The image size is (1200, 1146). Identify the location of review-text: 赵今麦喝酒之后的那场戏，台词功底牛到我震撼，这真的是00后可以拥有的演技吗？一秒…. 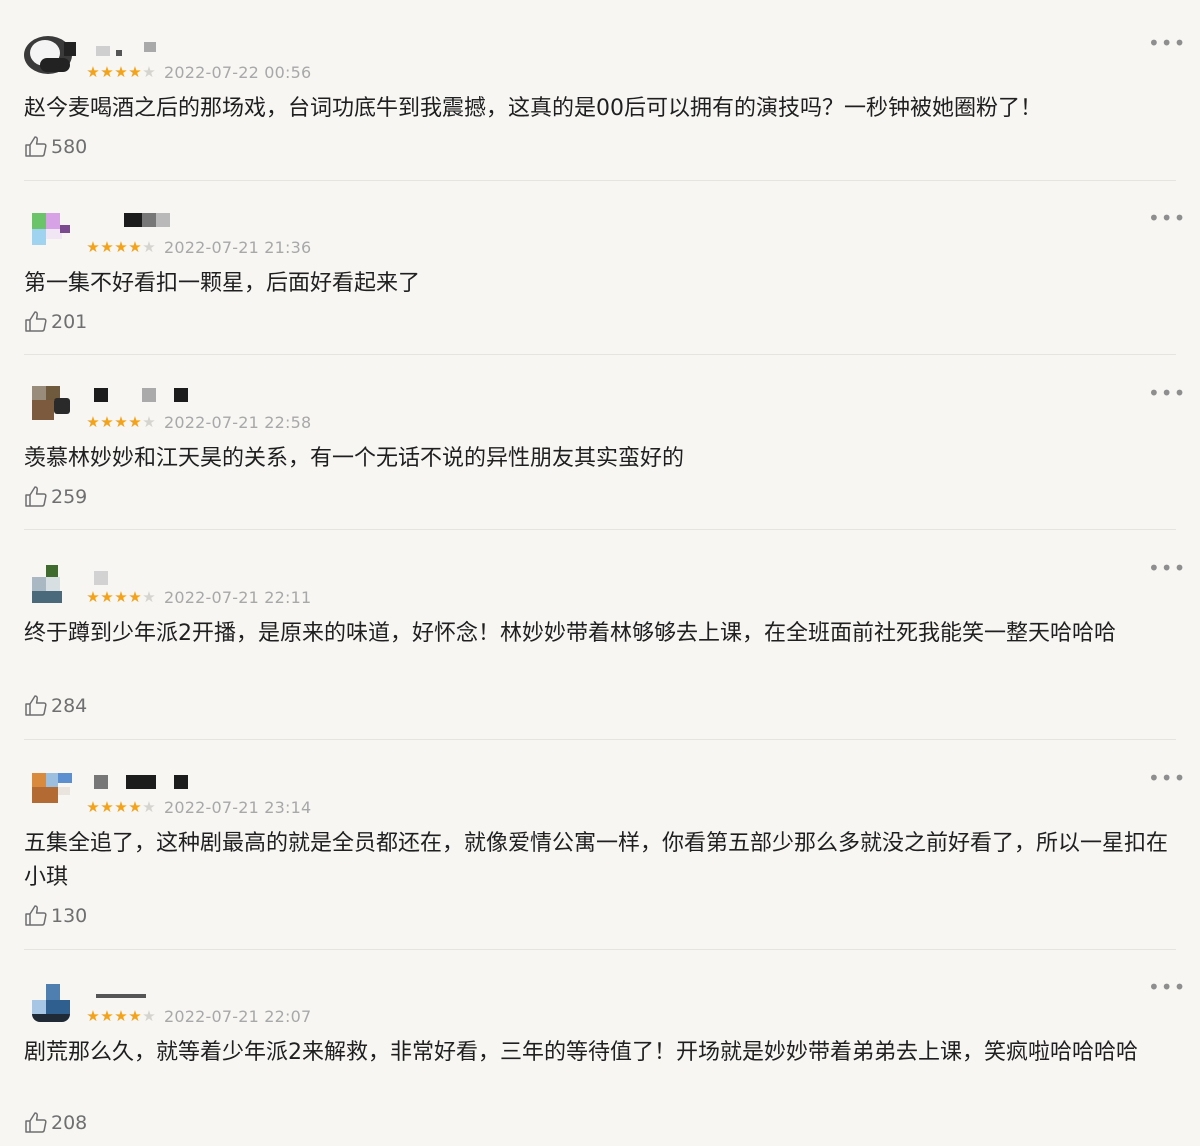
(533, 108).